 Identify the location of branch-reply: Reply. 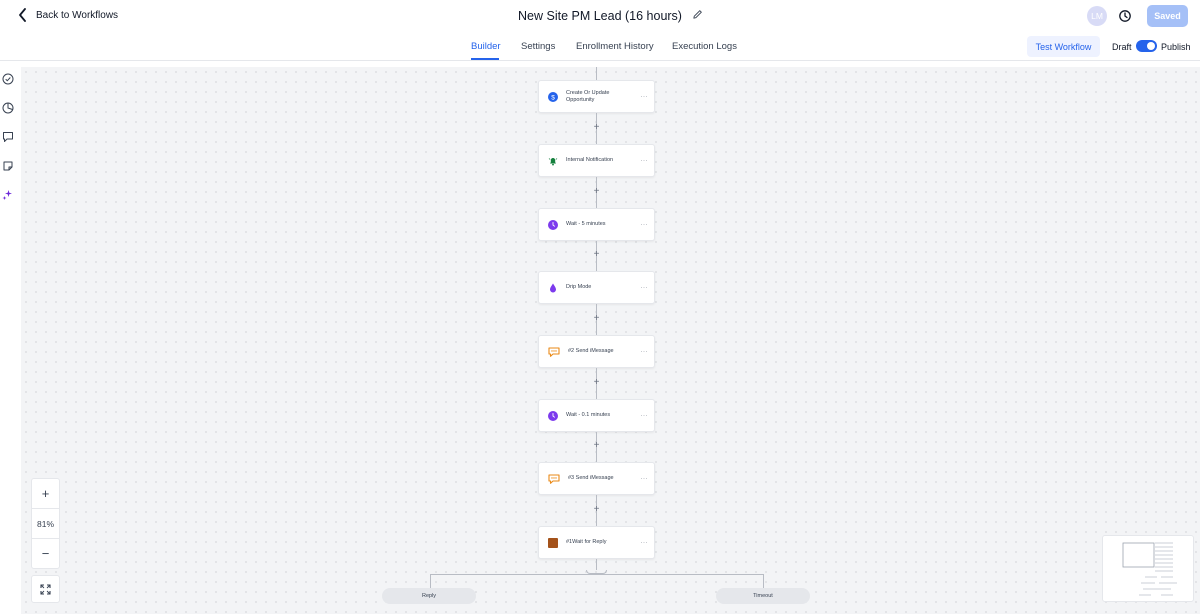
(429, 596).